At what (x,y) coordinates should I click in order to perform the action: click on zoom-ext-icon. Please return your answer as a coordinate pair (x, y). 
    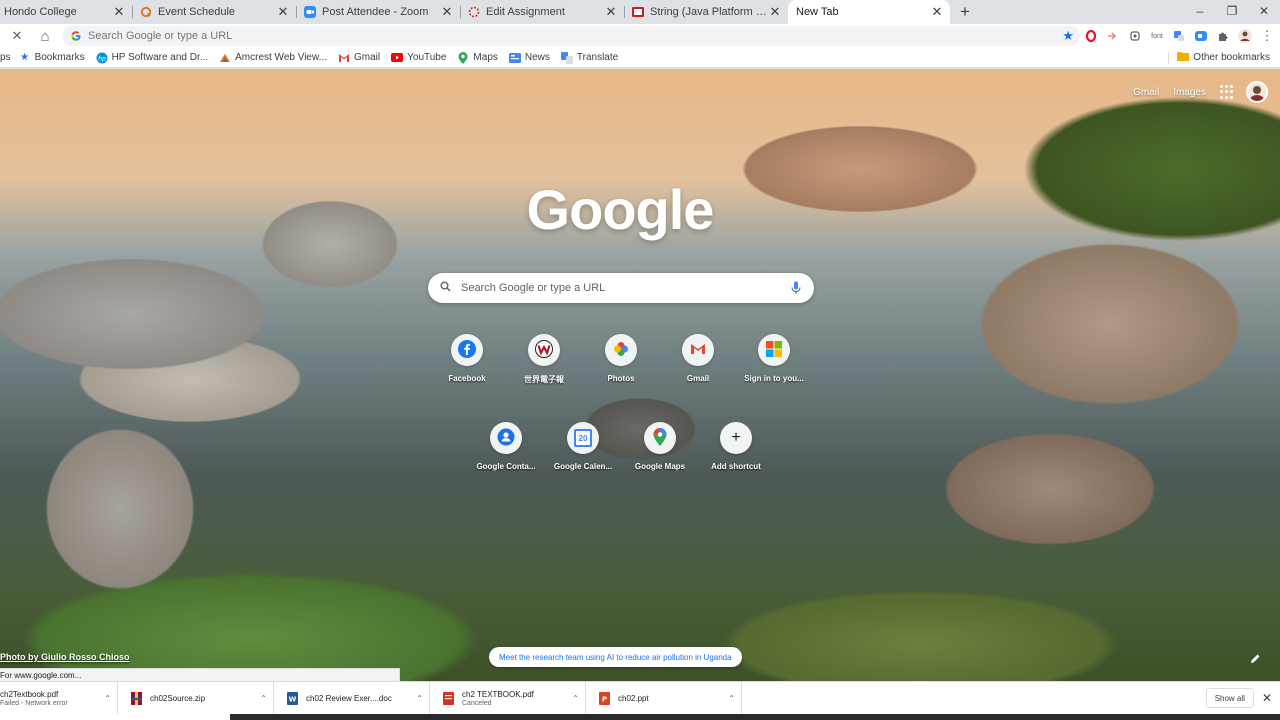
    Looking at the image, I should click on (1201, 36).